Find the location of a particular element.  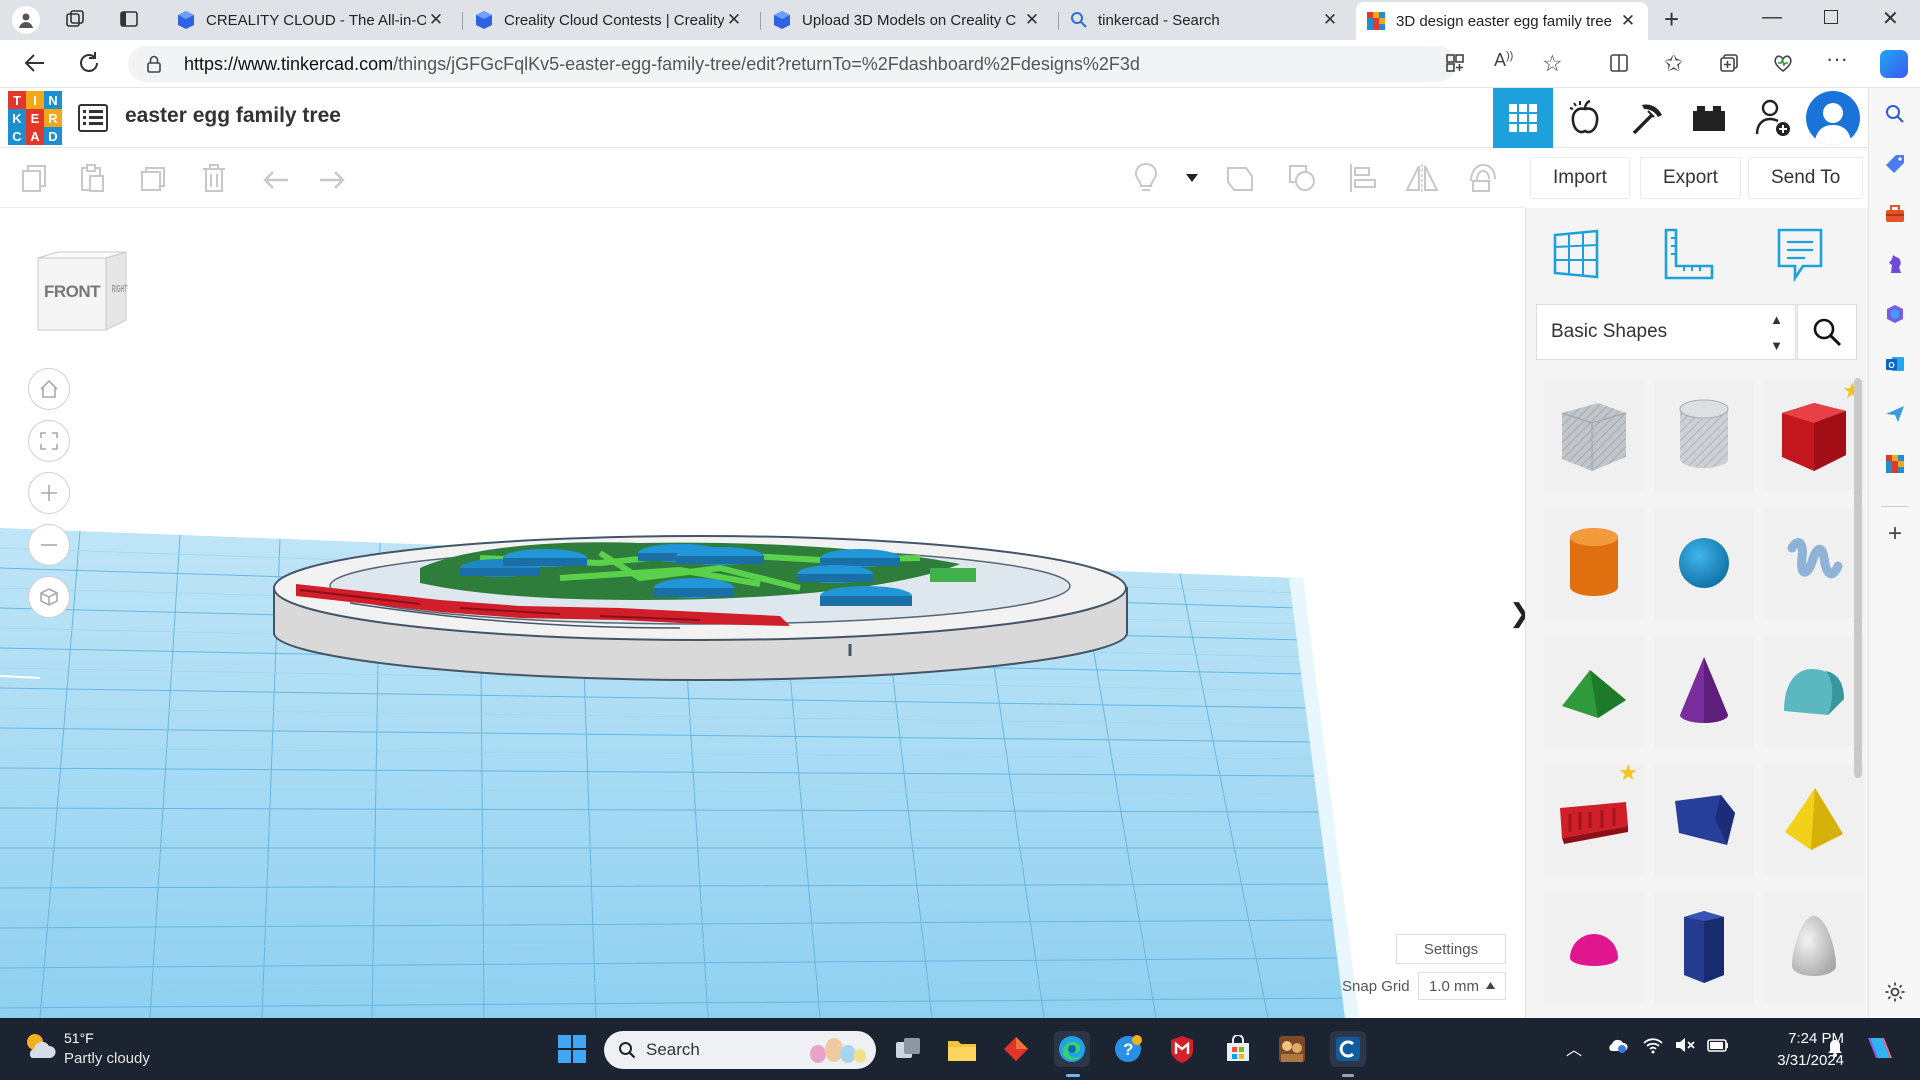

search-icon is located at coordinates (1895, 114).